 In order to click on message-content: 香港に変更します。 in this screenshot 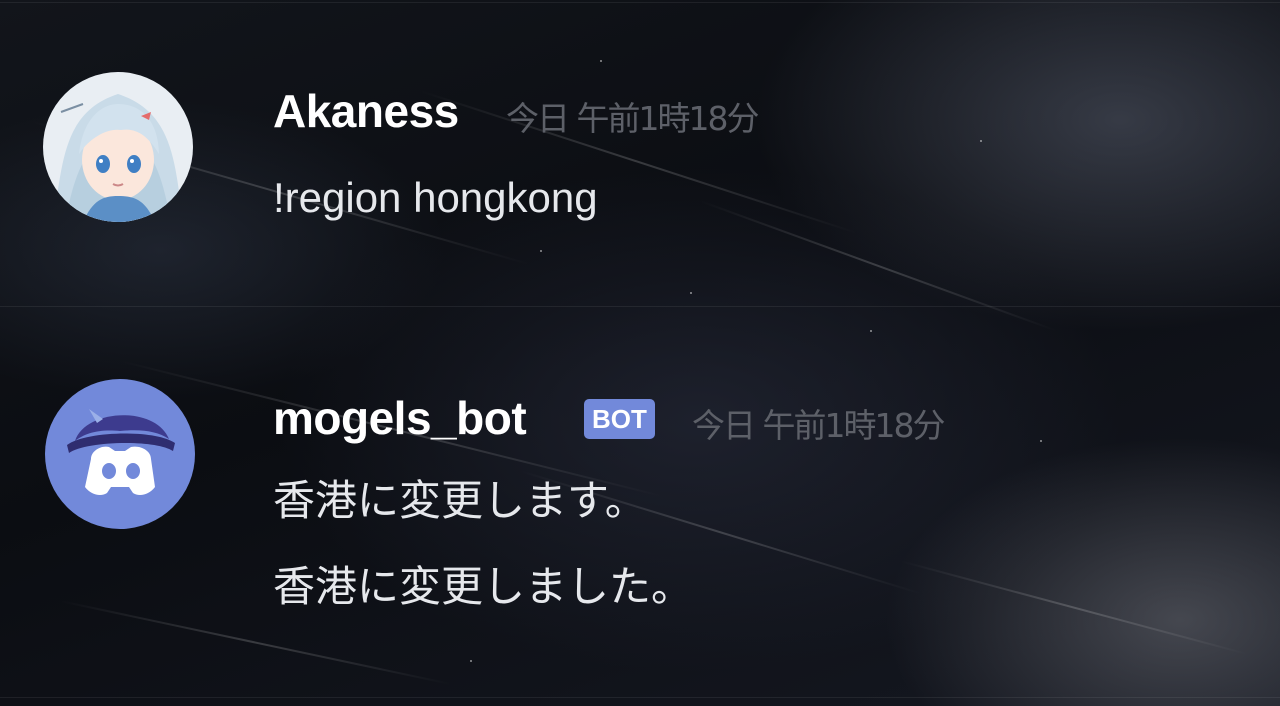, I will do `click(460, 500)`.